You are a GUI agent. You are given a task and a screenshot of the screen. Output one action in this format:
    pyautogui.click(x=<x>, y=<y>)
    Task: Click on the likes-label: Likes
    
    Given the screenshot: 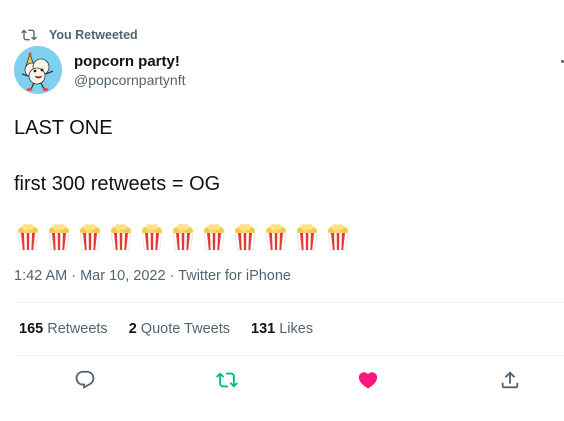 What is the action you would take?
    pyautogui.click(x=294, y=329)
    